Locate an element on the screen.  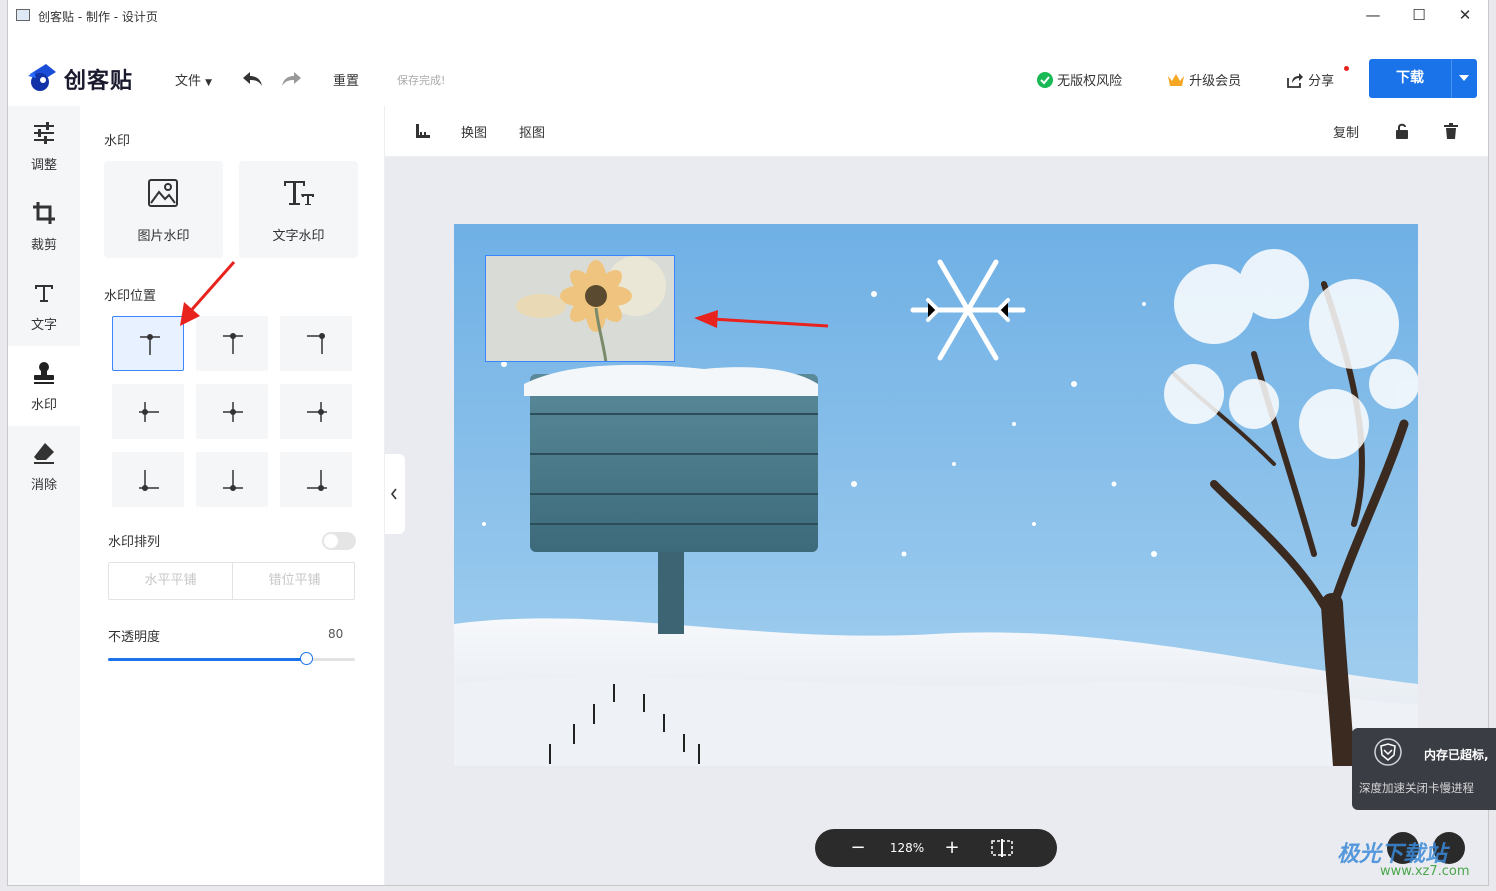
watermark-image is located at coordinates (580, 308).